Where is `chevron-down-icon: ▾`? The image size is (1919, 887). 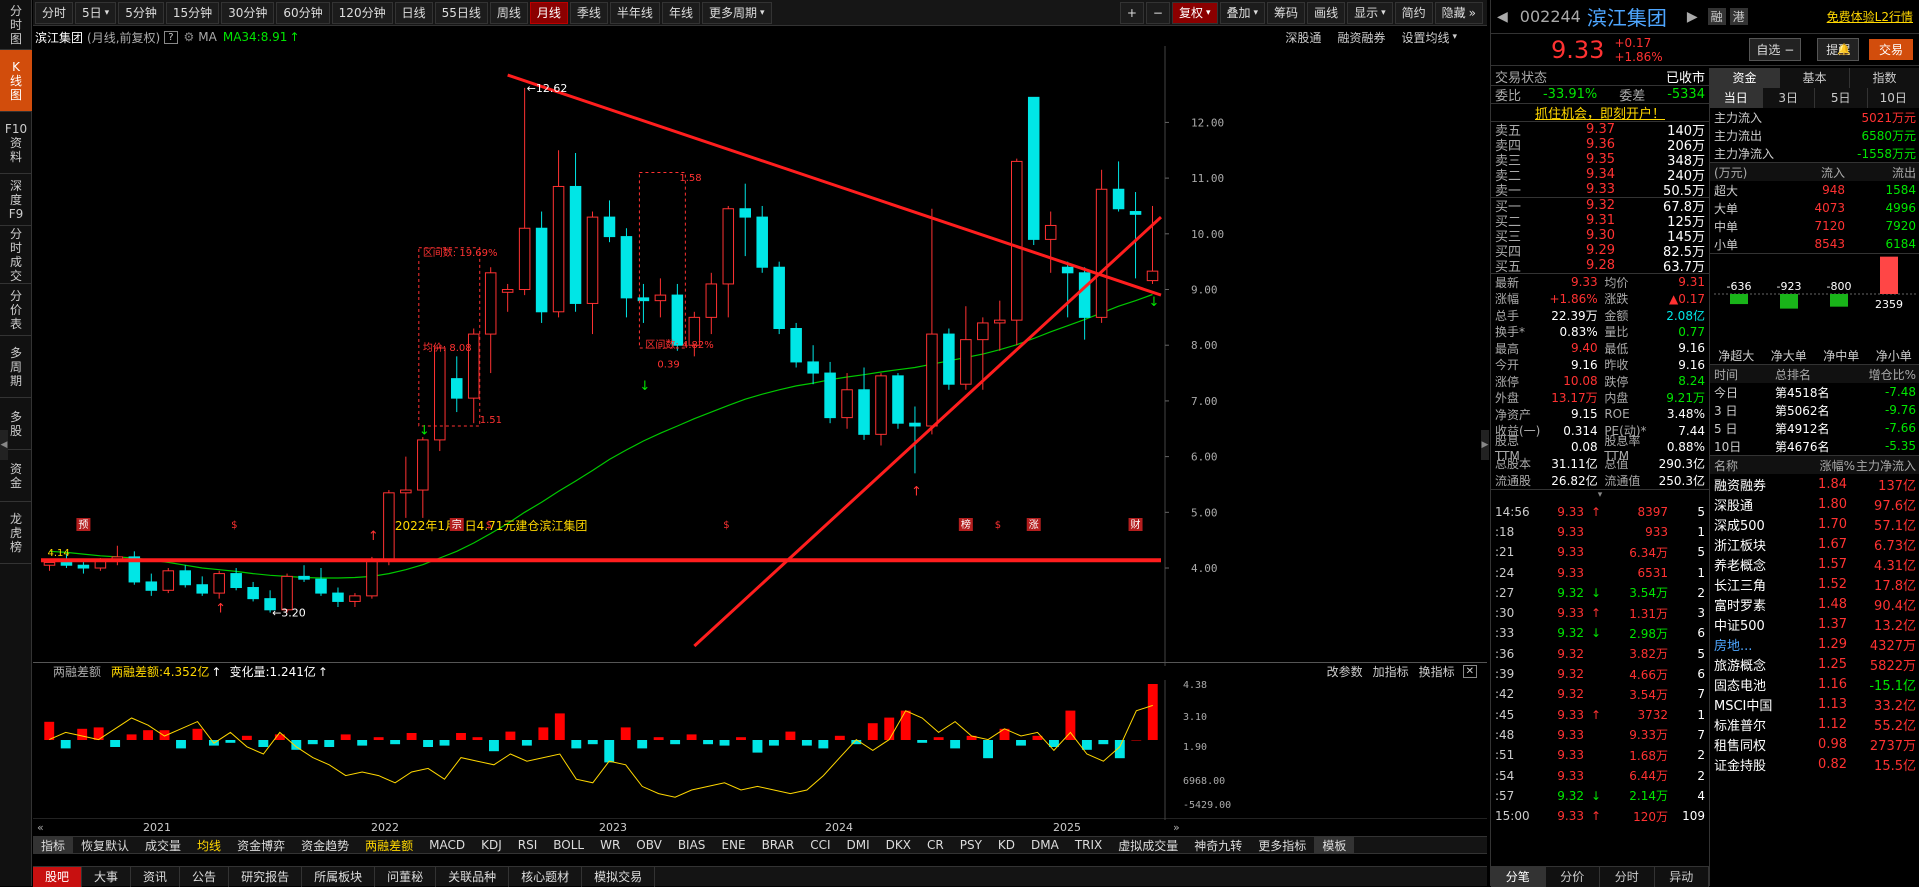 chevron-down-icon: ▾ is located at coordinates (1600, 496).